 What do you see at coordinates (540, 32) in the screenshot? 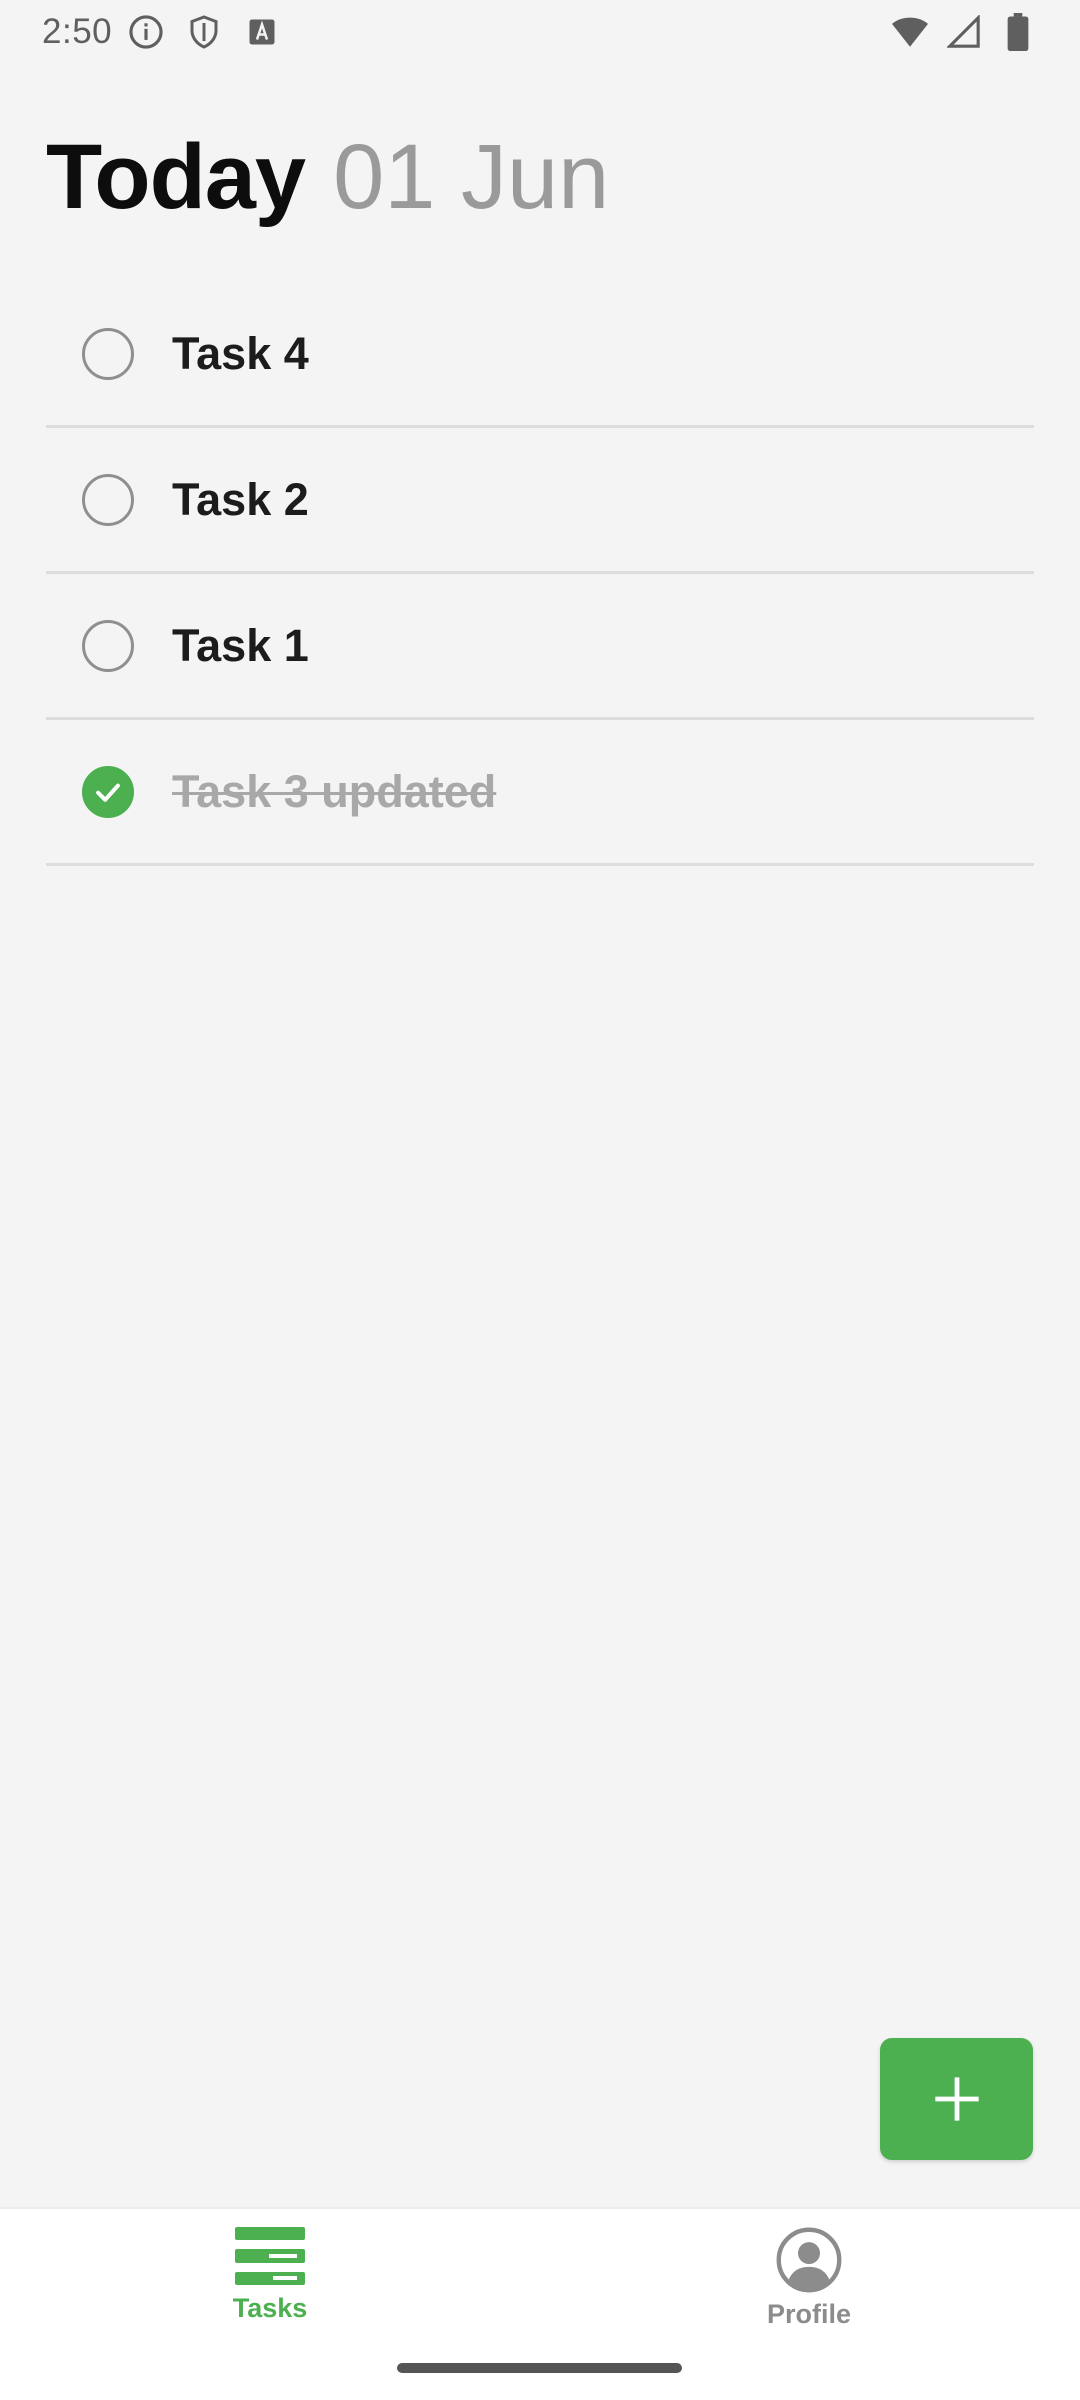
I see `status-bar: 2:50` at bounding box center [540, 32].